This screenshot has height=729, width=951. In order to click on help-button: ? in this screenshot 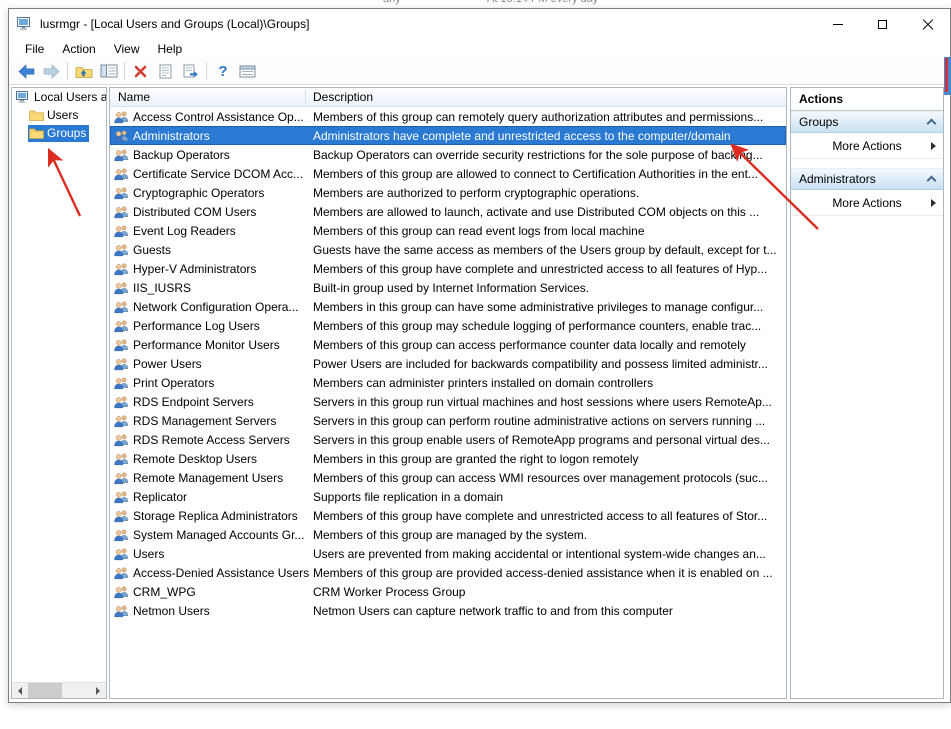, I will do `click(222, 71)`.